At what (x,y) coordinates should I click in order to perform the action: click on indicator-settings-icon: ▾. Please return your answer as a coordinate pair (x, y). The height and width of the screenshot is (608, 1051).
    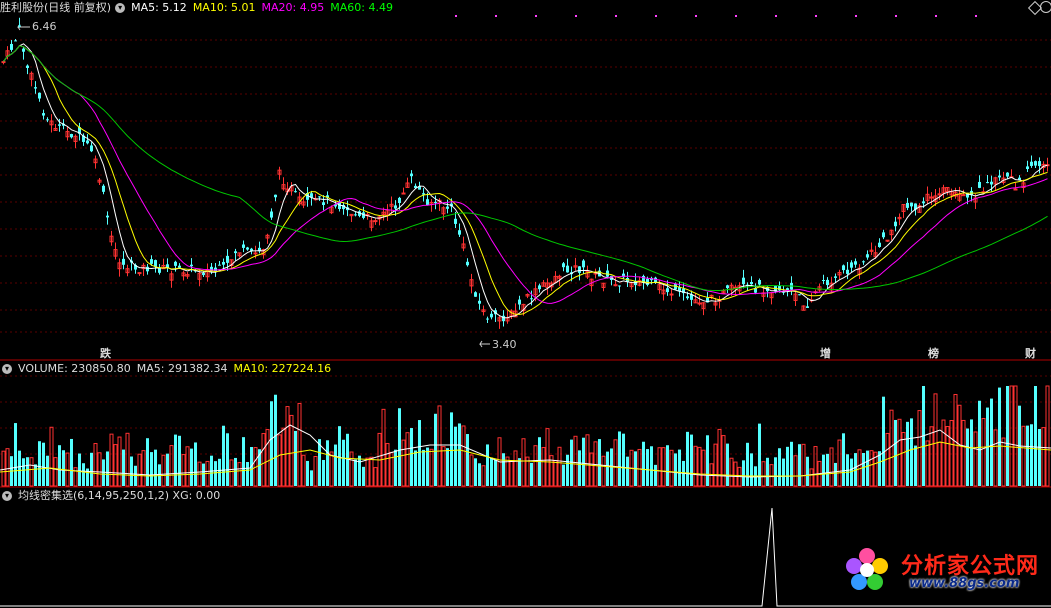
    Looking at the image, I should click on (7, 496).